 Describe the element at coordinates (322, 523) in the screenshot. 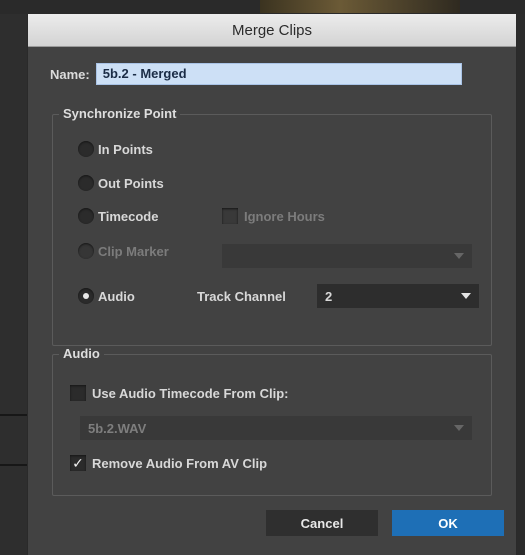

I see `cancel-button: Cancel` at that location.